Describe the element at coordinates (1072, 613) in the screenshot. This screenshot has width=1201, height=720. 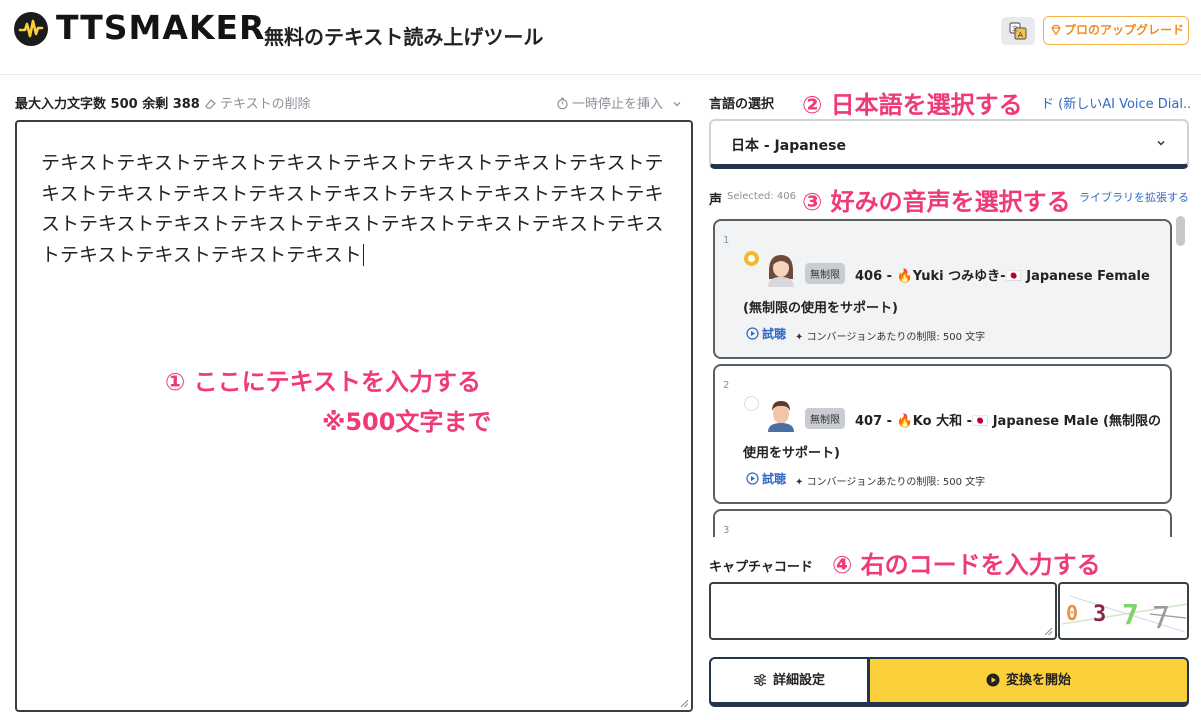
I see `svg-text: 0` at that location.